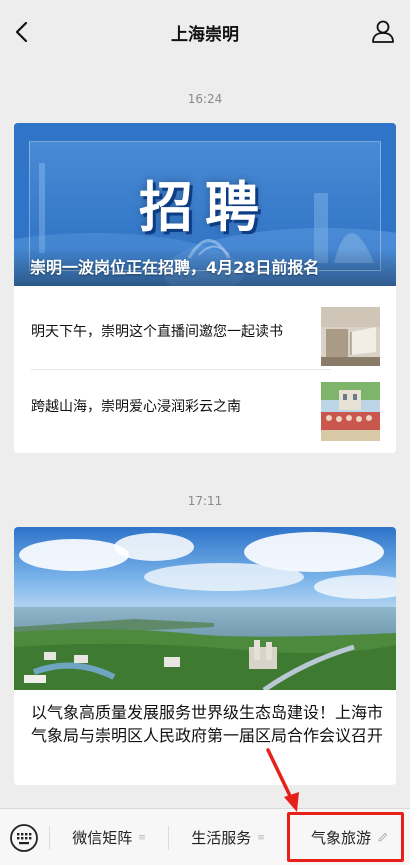  I want to click on hero-caption: 崇明一波岗位正在招聘，4月28日前报名, so click(175, 267).